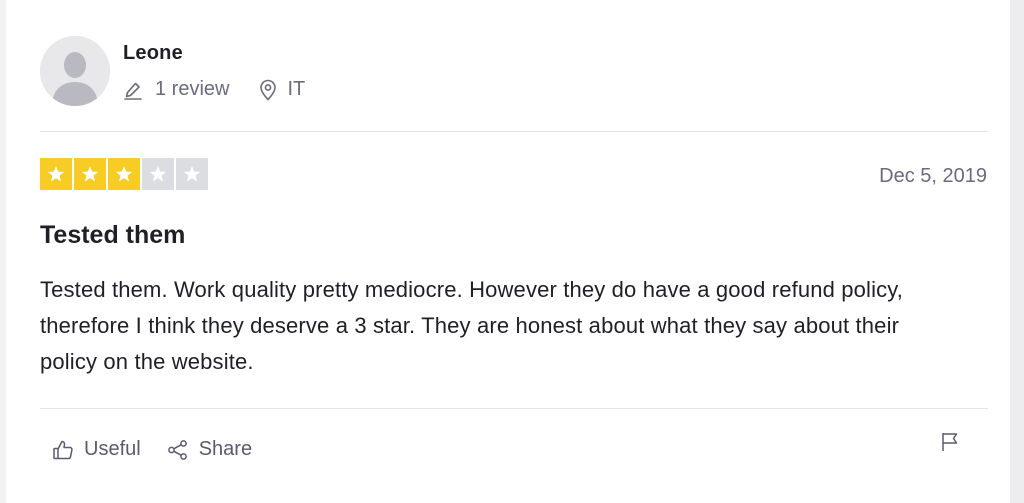  I want to click on share-icon, so click(178, 450).